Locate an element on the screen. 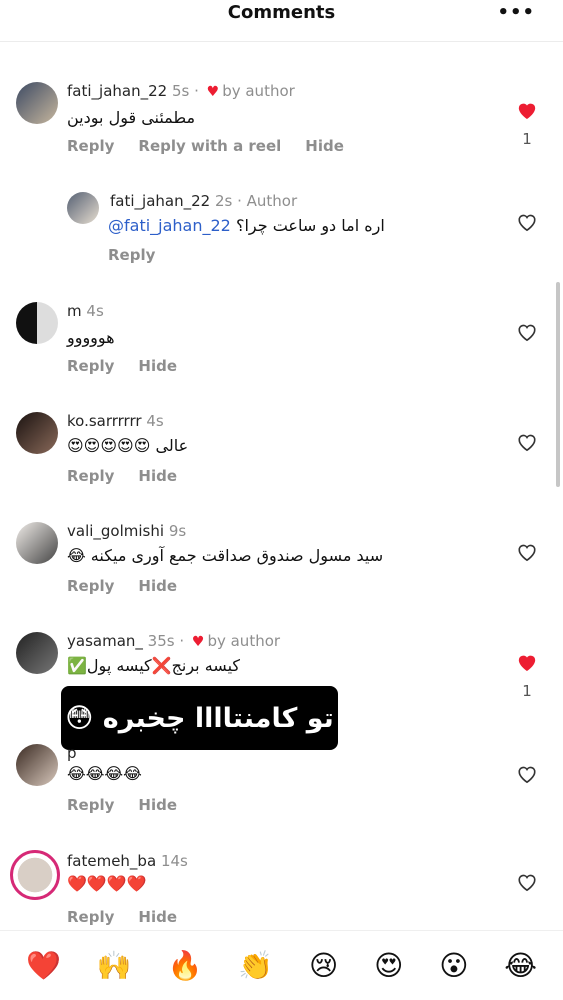 The image size is (563, 1000). timestamp: 9s is located at coordinates (177, 531).